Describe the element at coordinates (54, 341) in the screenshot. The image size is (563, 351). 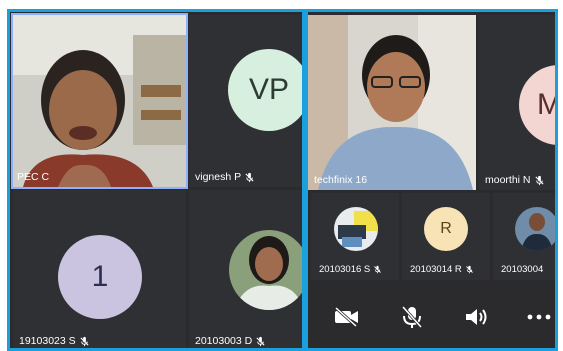
I see `participant-name: 19103023 S` at that location.